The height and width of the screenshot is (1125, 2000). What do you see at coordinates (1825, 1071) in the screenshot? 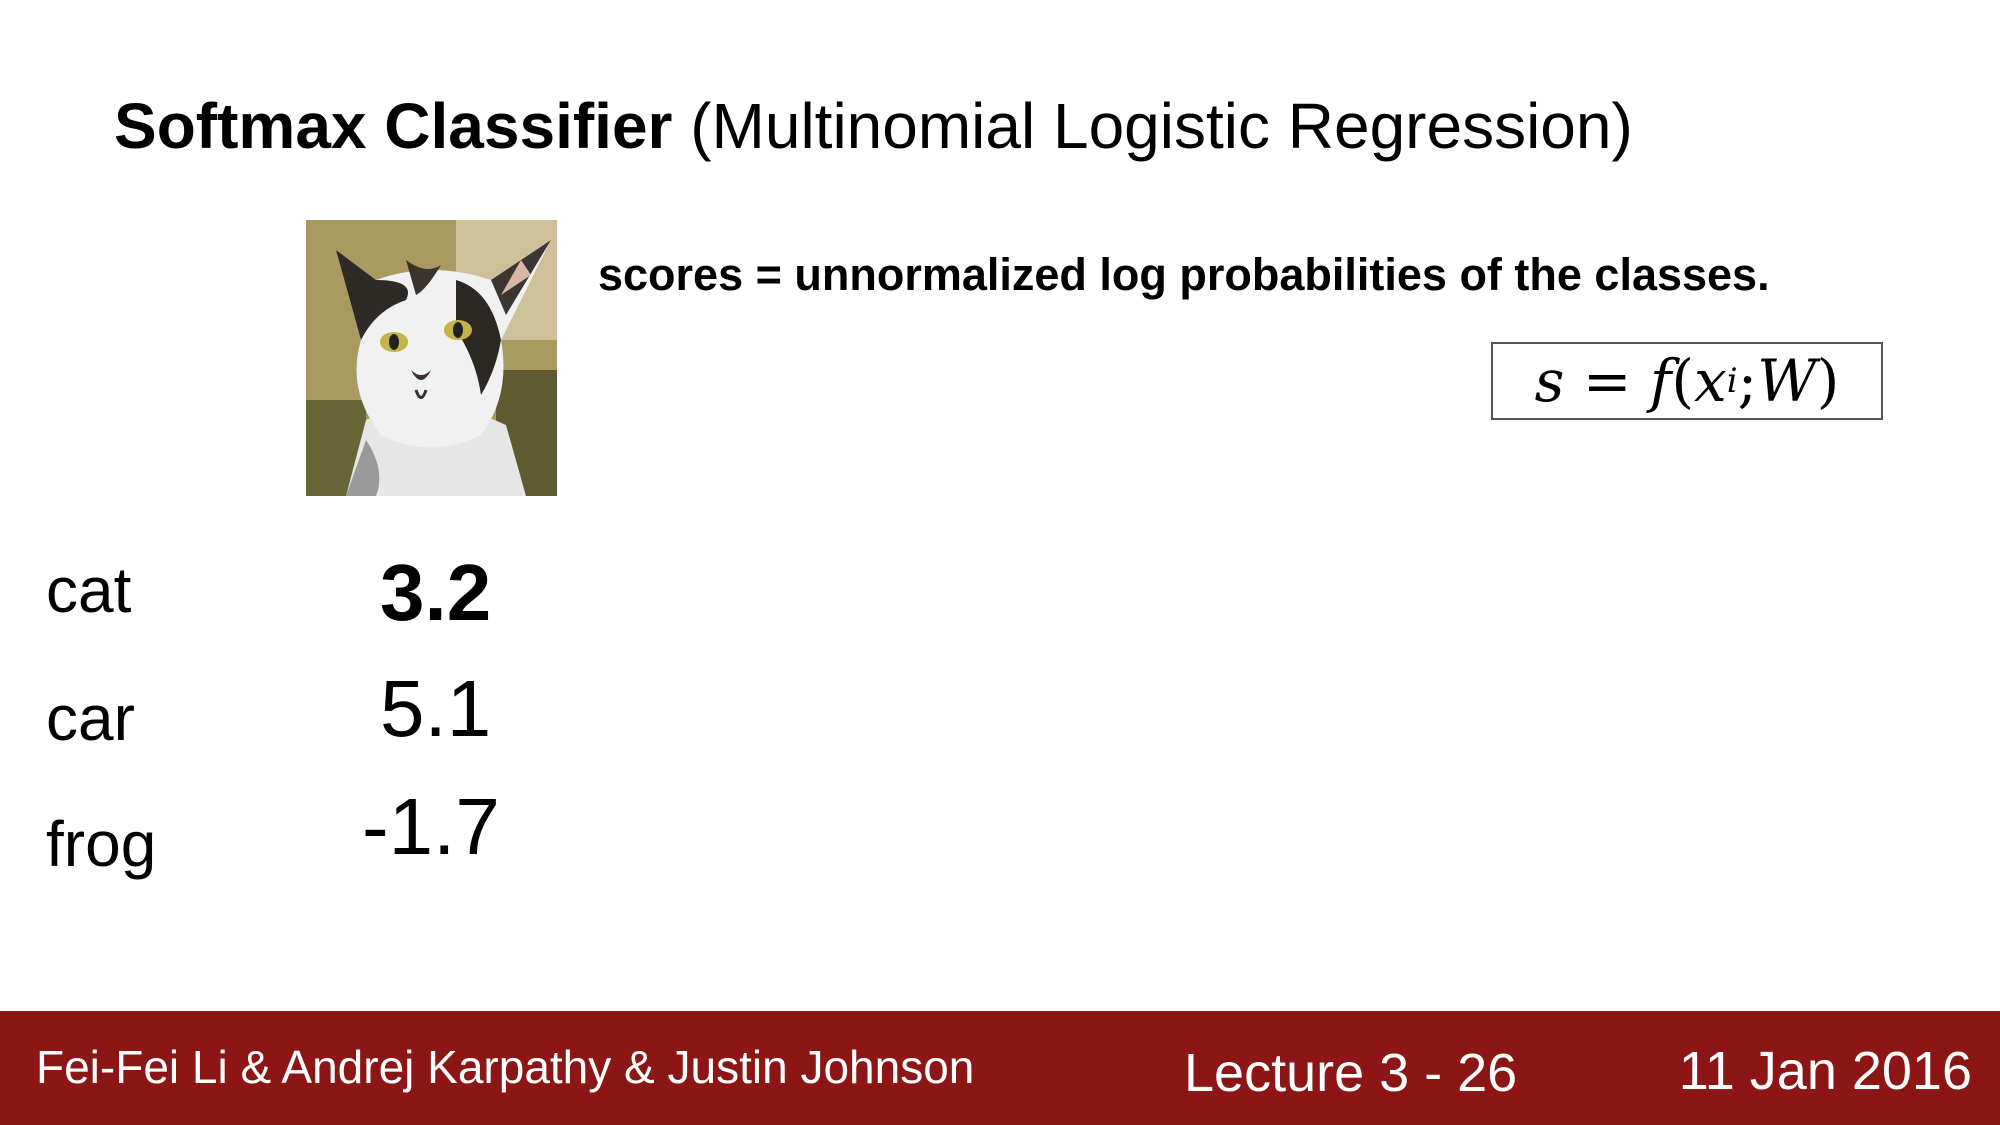
I see `footer-date: 11 Jan 2016` at bounding box center [1825, 1071].